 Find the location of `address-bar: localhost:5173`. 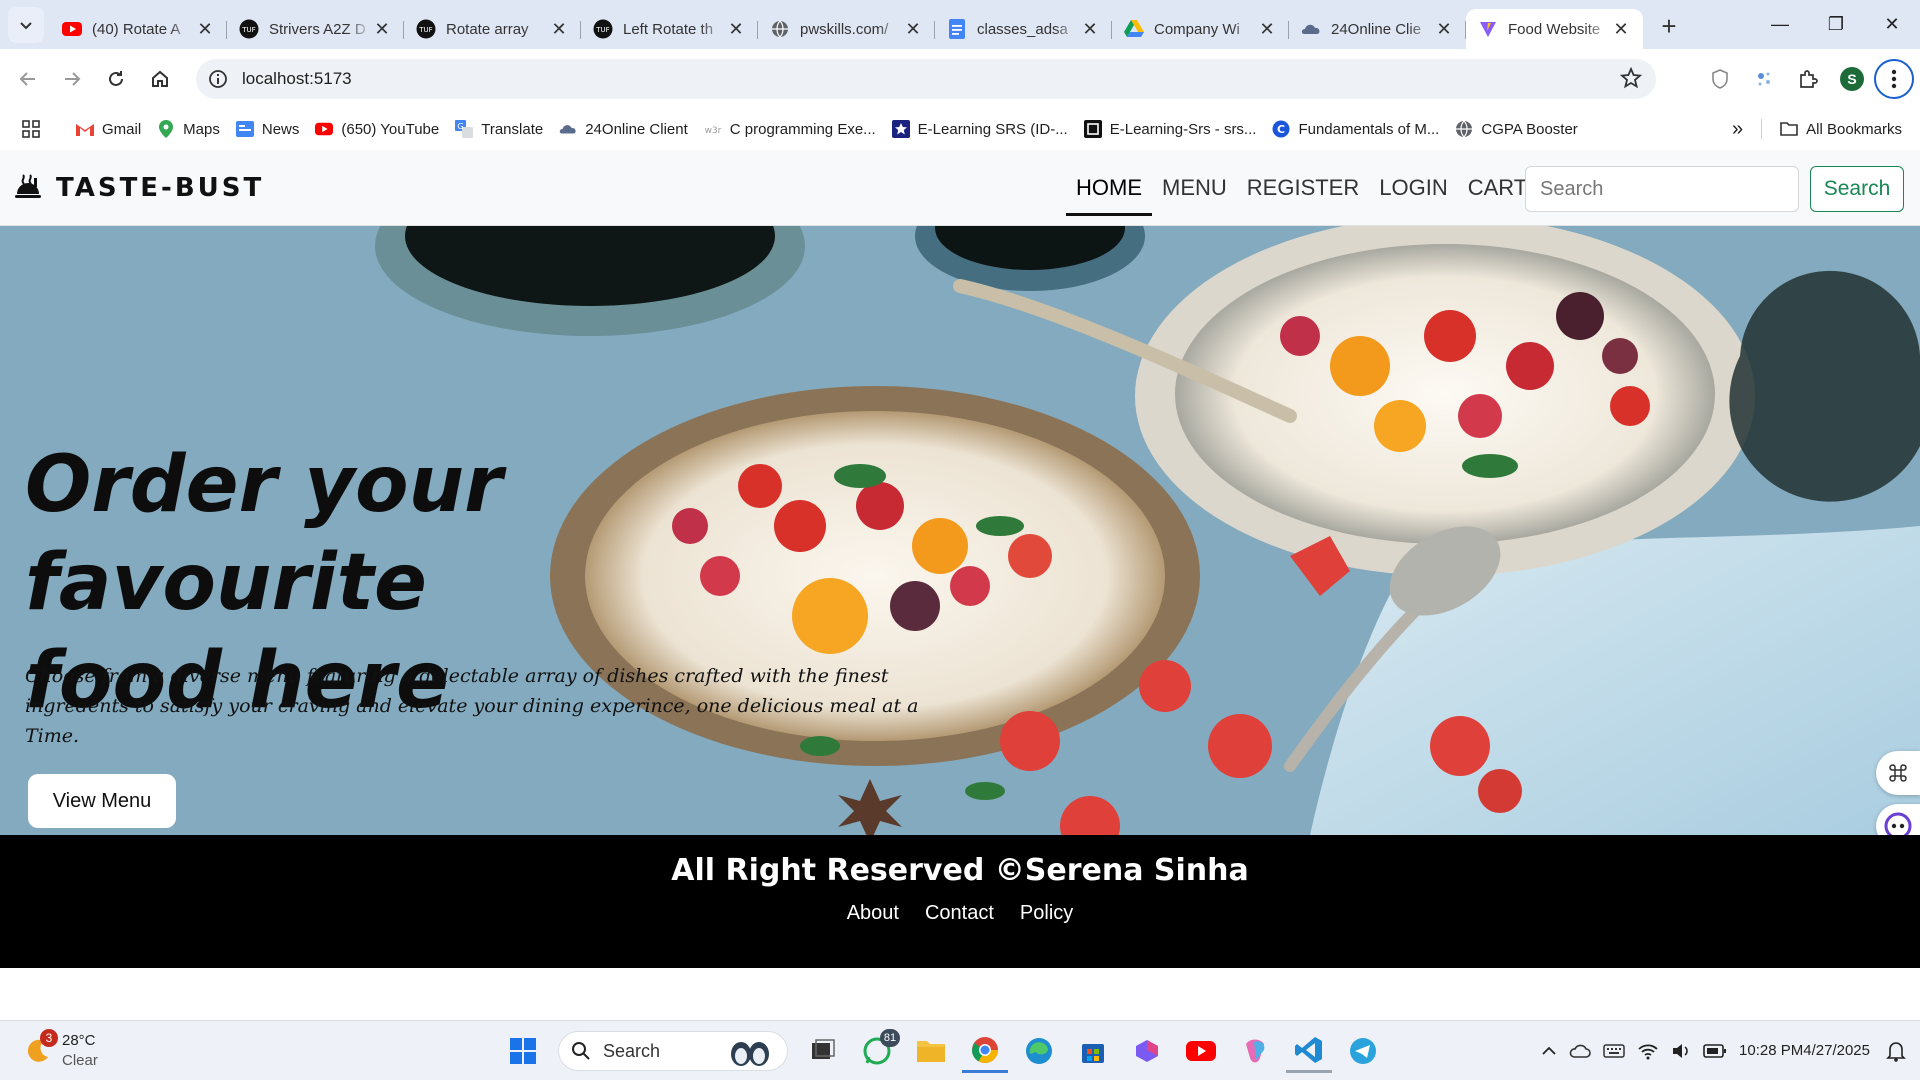

address-bar: localhost:5173 is located at coordinates (926, 79).